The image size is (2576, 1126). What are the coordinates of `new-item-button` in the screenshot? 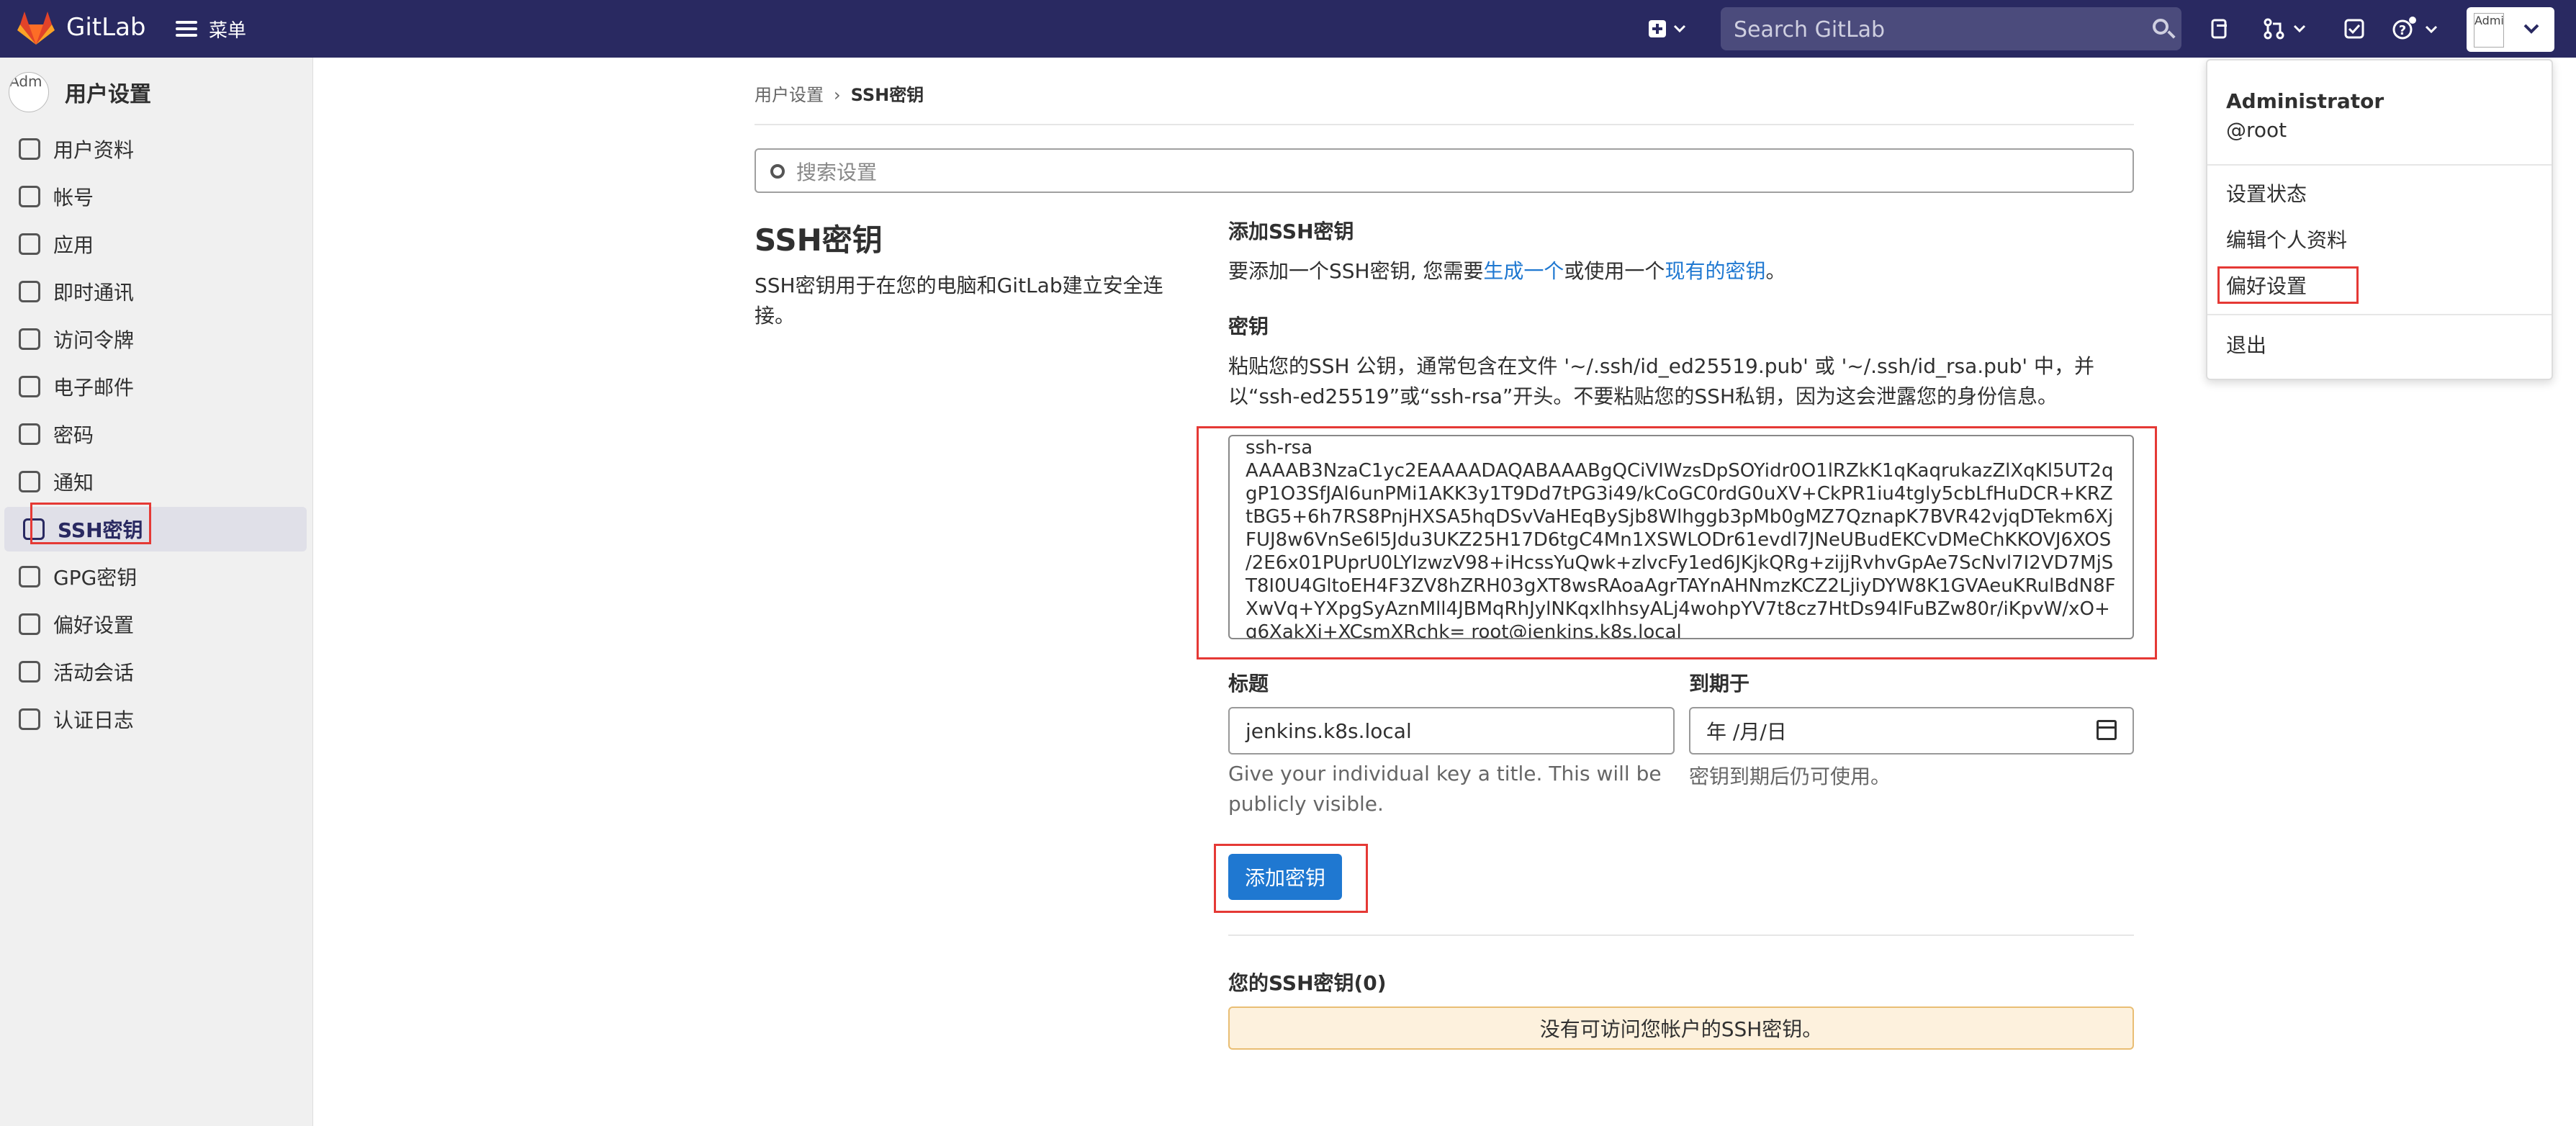 It's located at (1668, 28).